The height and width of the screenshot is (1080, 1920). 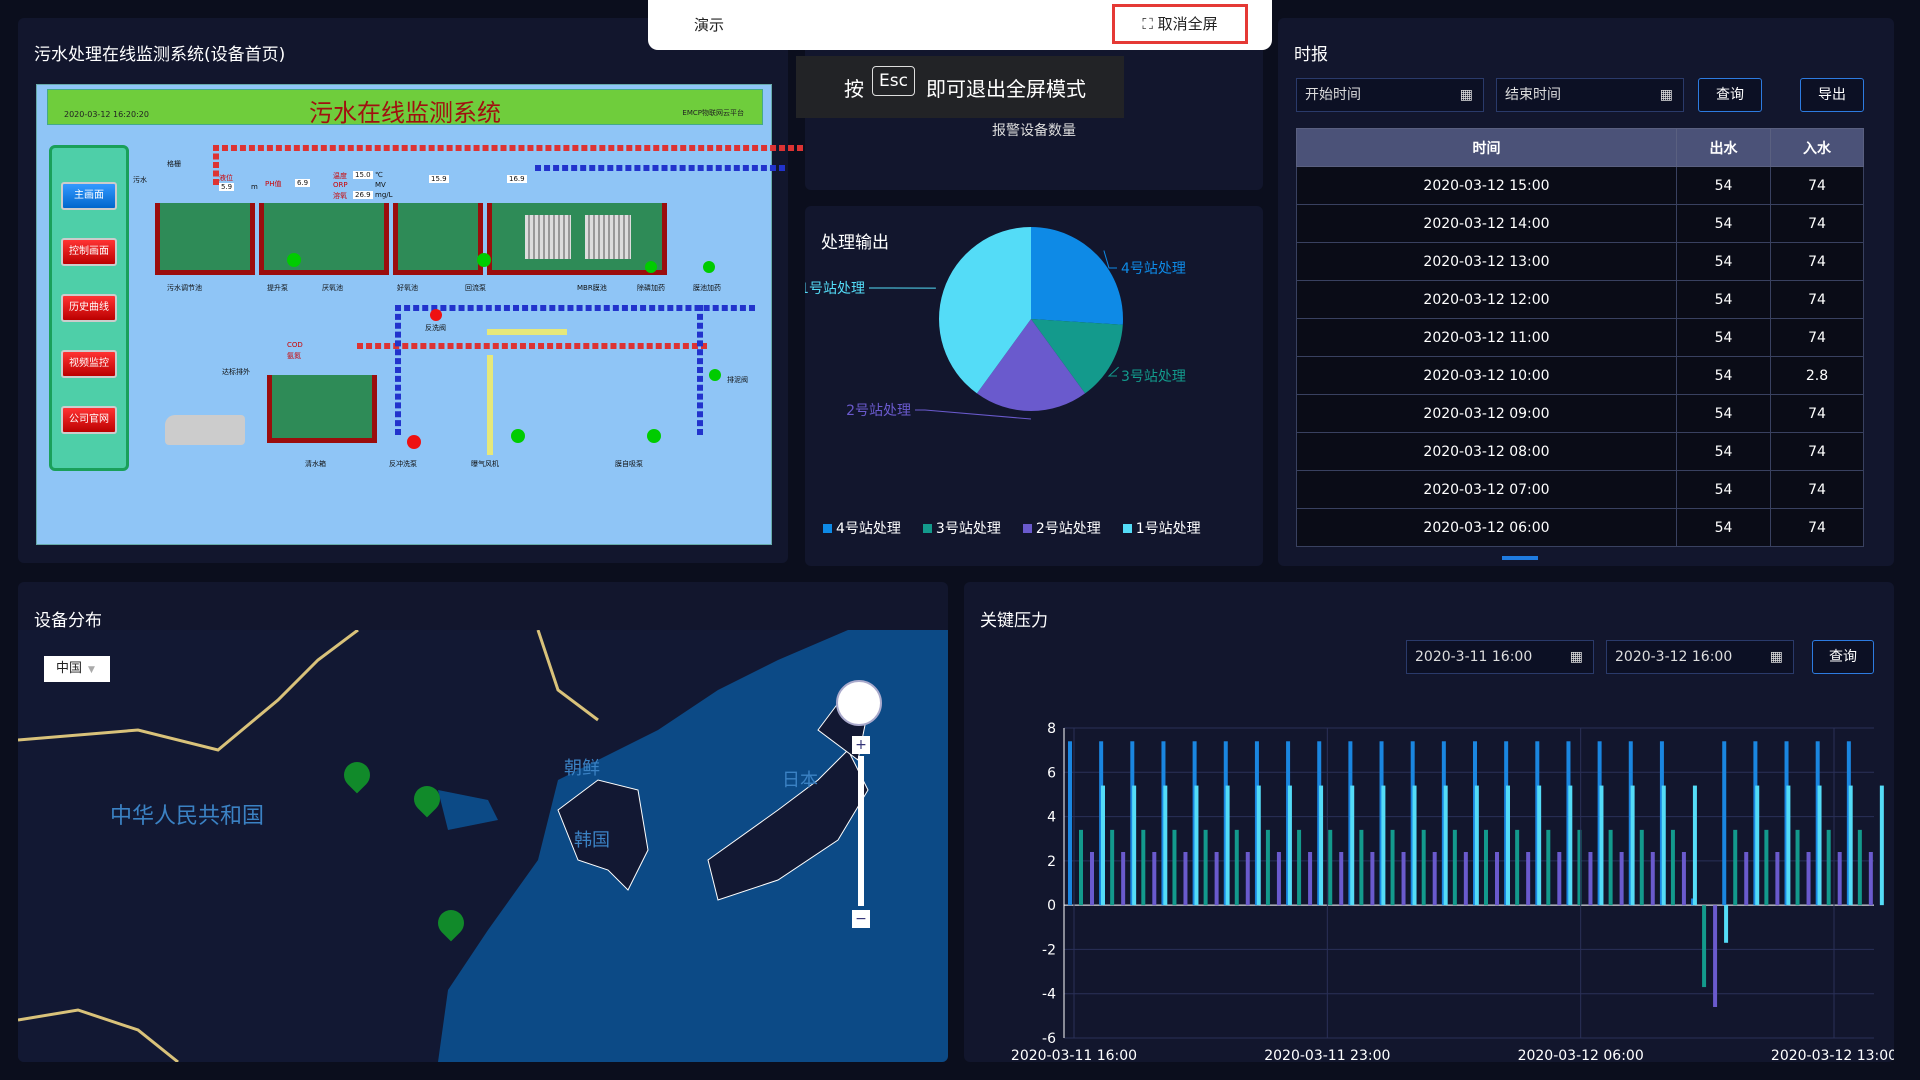 What do you see at coordinates (861, 919) in the screenshot?
I see `zoom-out-icon: −` at bounding box center [861, 919].